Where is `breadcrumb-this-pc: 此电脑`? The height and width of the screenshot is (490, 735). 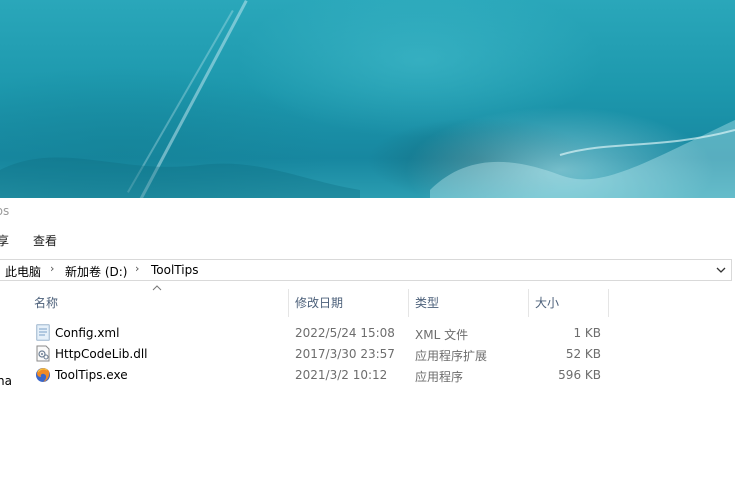
breadcrumb-this-pc: 此电脑 is located at coordinates (23, 271).